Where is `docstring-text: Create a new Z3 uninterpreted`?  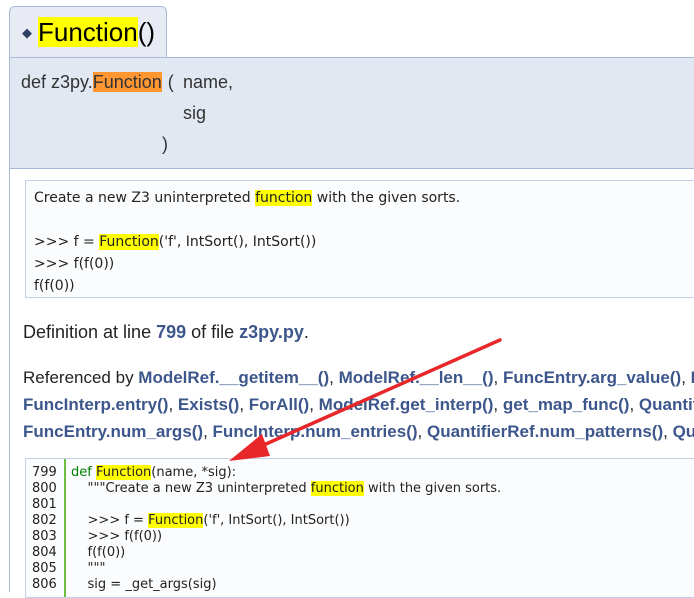 docstring-text: Create a new Z3 uninterpreted is located at coordinates (145, 198).